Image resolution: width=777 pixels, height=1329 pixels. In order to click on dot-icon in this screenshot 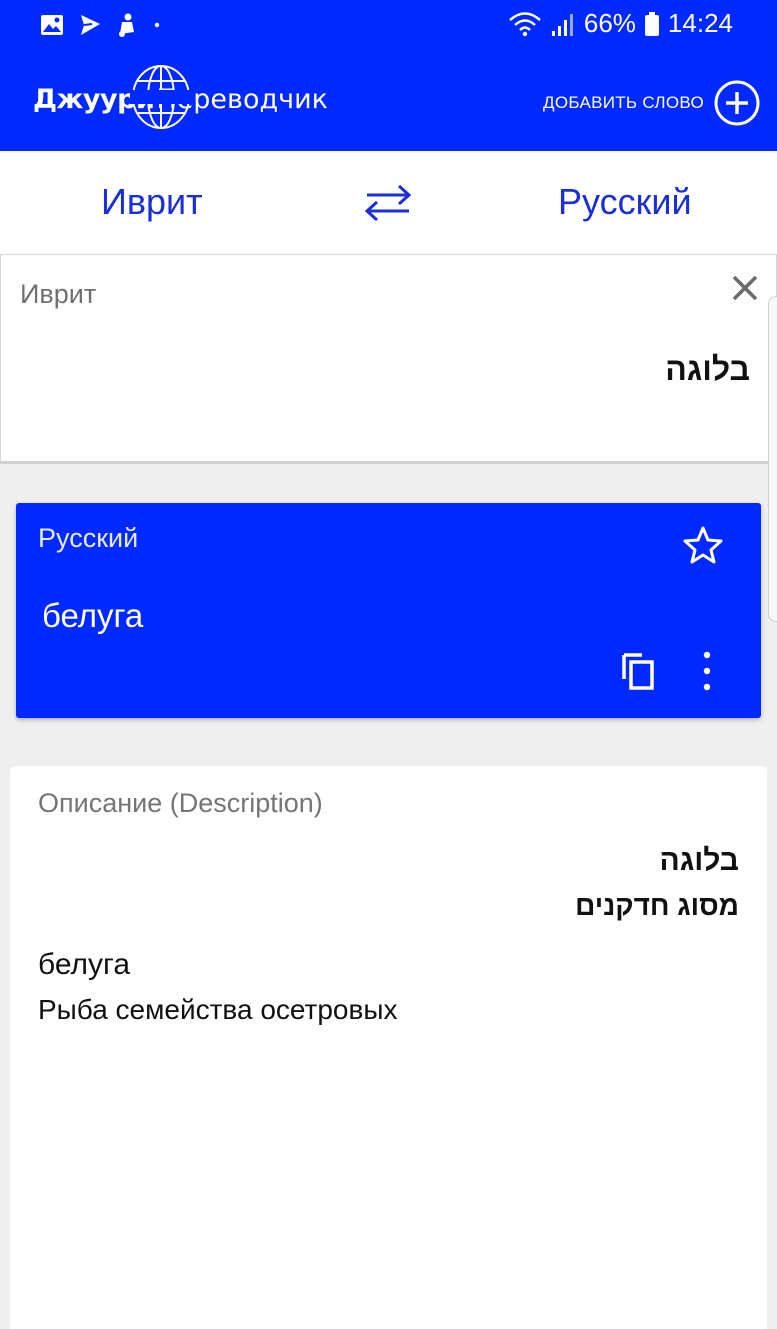, I will do `click(157, 25)`.